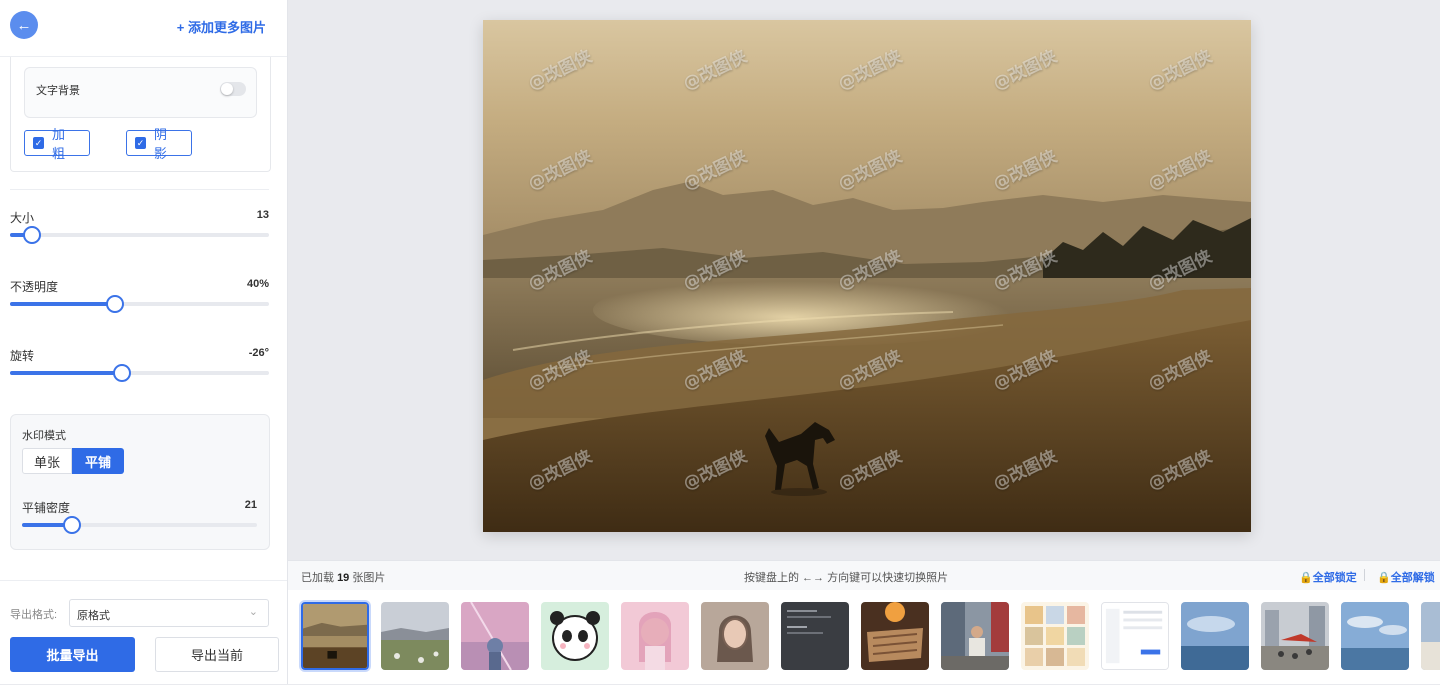 Image resolution: width=1440 pixels, height=685 pixels. What do you see at coordinates (66, 373) in the screenshot?
I see `rotation-slider-fill` at bounding box center [66, 373].